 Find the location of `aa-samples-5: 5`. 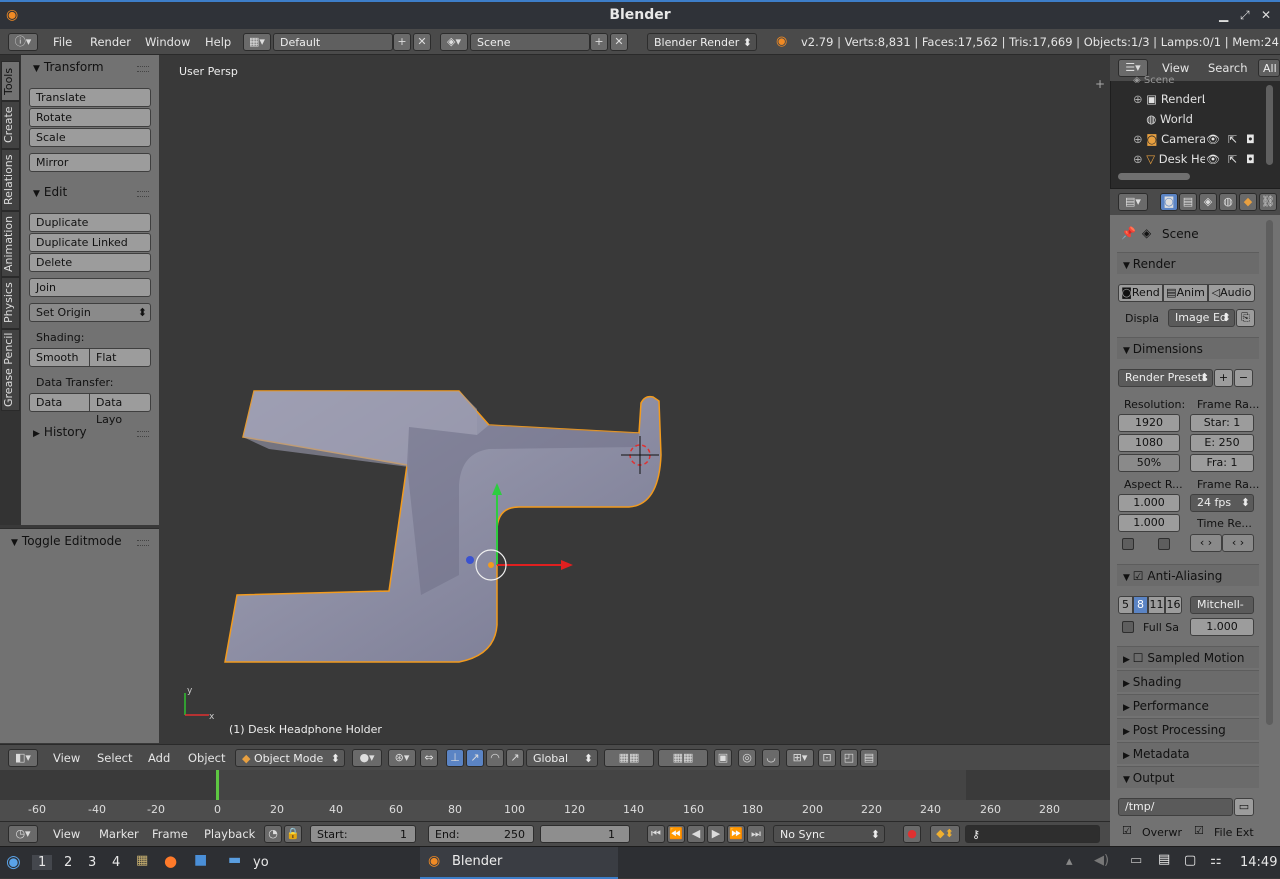

aa-samples-5: 5 is located at coordinates (1125, 605).